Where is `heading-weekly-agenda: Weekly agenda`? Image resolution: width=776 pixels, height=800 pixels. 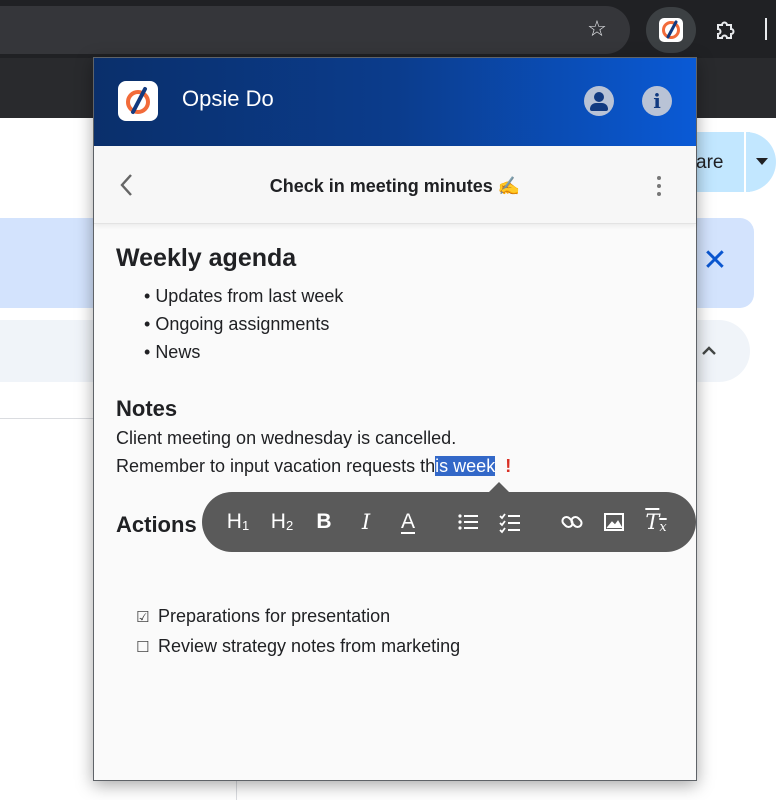 heading-weekly-agenda: Weekly agenda is located at coordinates (206, 258).